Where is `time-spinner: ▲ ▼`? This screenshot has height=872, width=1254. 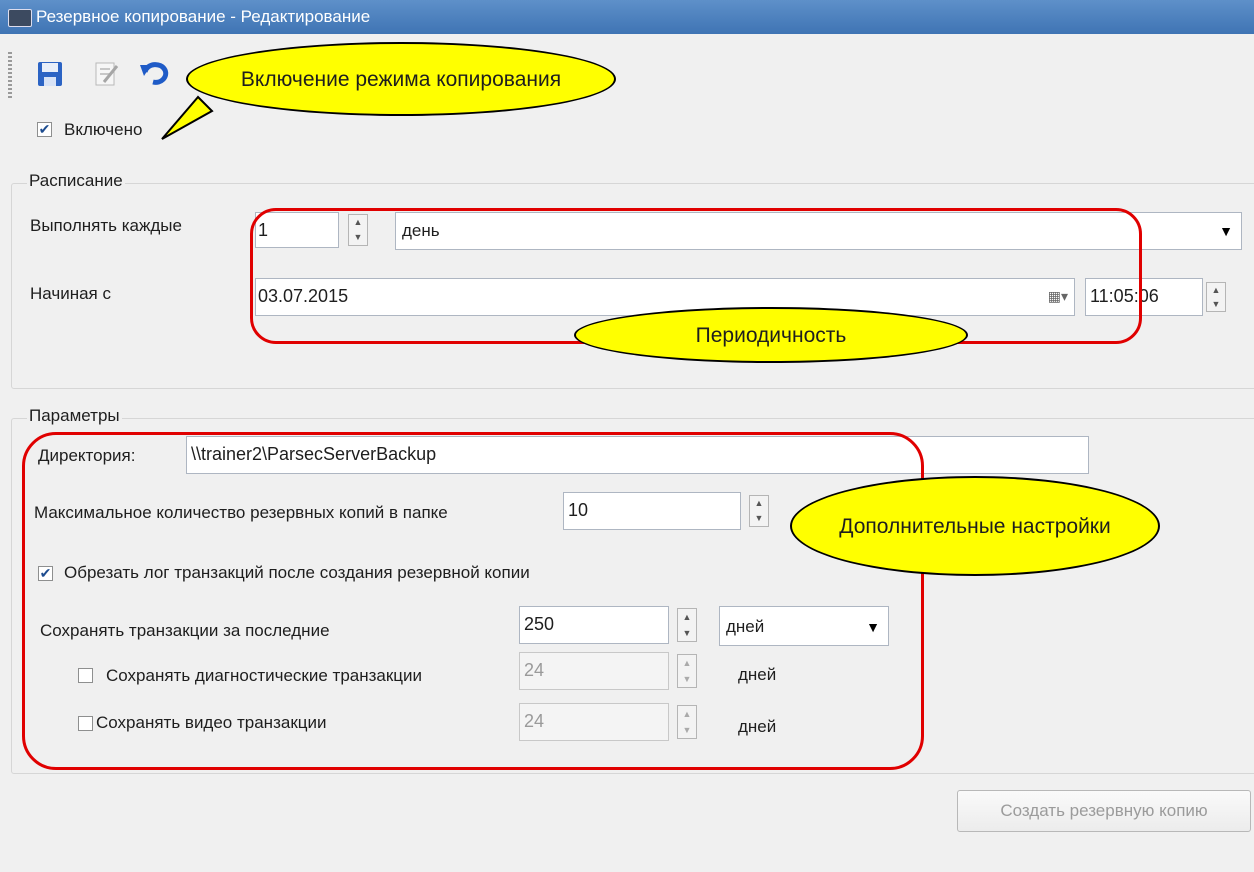
time-spinner: ▲ ▼ is located at coordinates (1216, 297).